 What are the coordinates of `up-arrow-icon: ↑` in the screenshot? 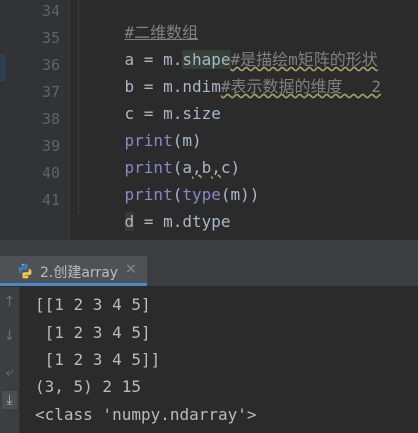 It's located at (9, 302).